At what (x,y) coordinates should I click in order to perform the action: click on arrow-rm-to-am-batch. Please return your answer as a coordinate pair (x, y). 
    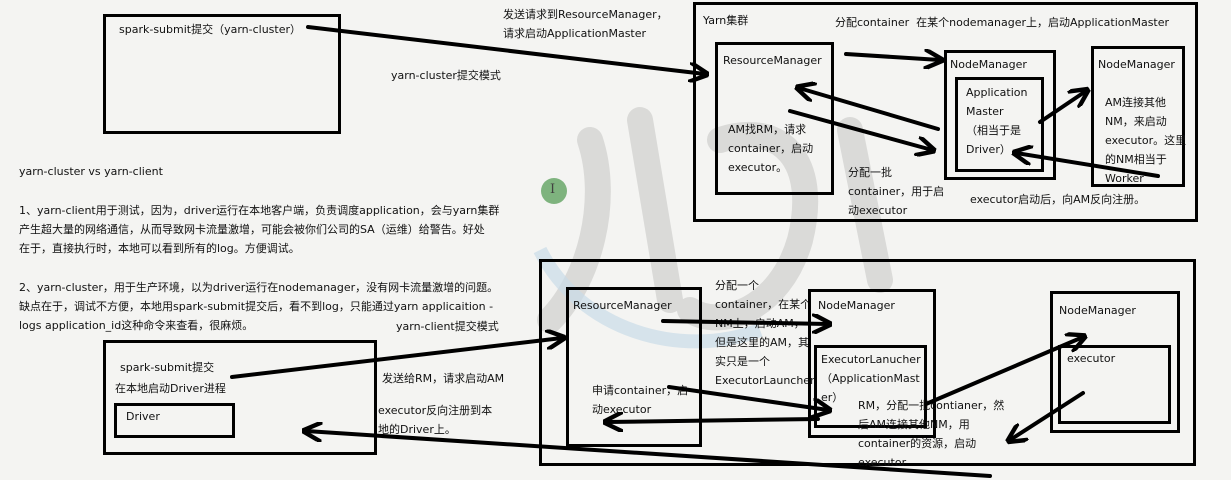
    Looking at the image, I should click on (860, 129).